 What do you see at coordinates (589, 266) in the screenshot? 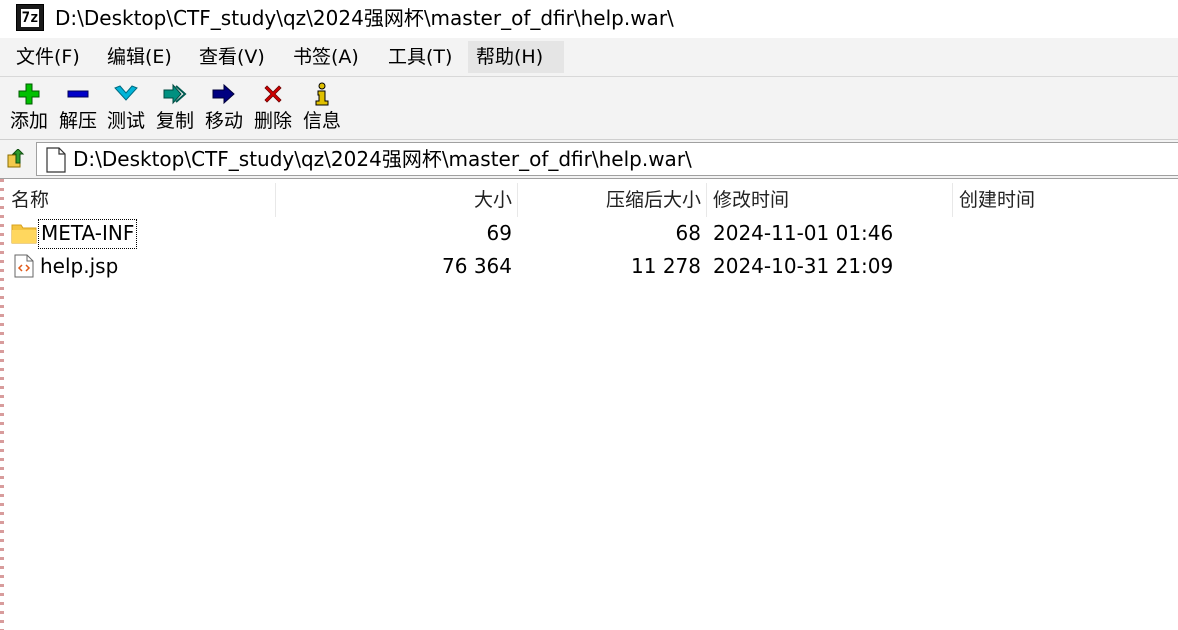
I see `file-row: help.jsp 76 364 11 278 2024-10-31 21:09` at bounding box center [589, 266].